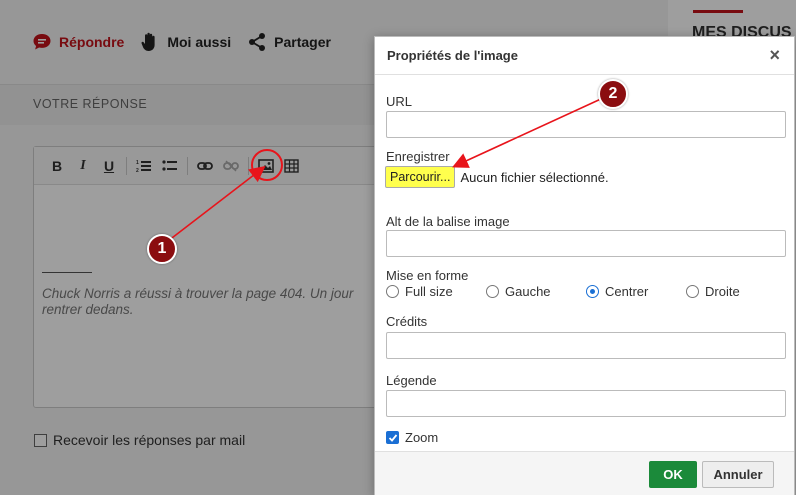  I want to click on layout-option-label: Gauche, so click(528, 291).